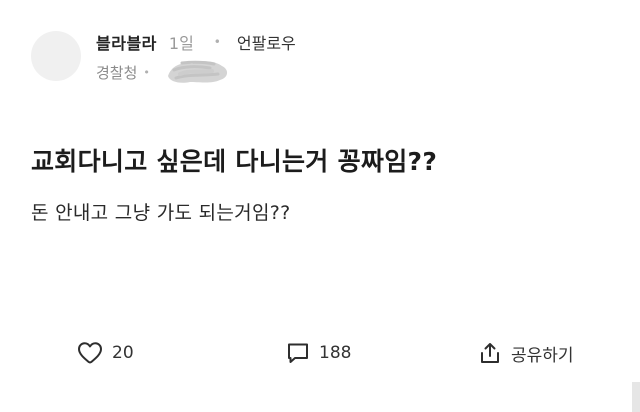  Describe the element at coordinates (126, 42) in the screenshot. I see `author-name: 블라블라` at that location.